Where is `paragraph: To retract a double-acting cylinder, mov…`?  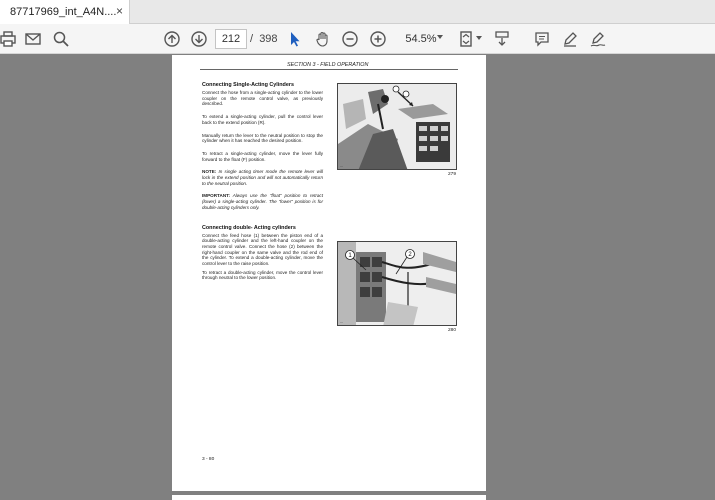
paragraph: To retract a double-acting cylinder, mov… is located at coordinates (262, 275).